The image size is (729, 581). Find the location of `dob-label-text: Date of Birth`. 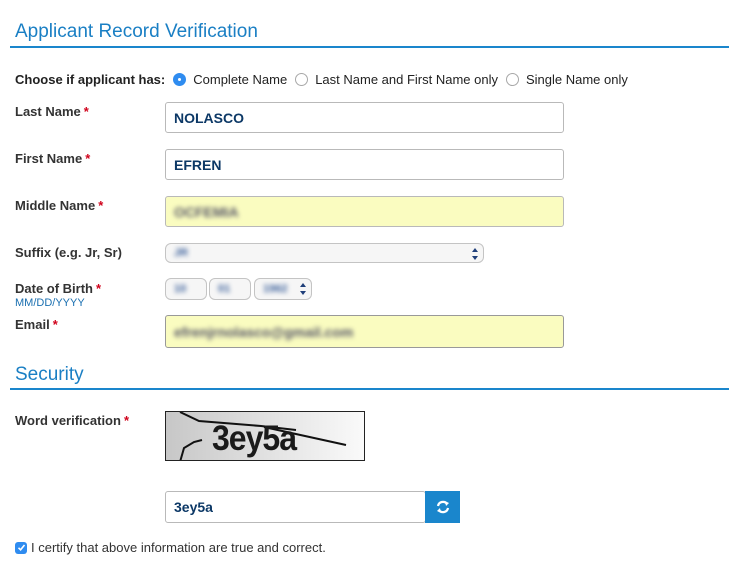

dob-label-text: Date of Birth is located at coordinates (54, 288).